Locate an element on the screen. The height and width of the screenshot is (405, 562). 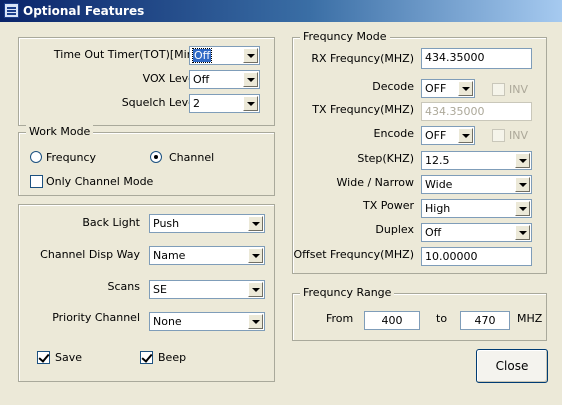
beep-checkbox is located at coordinates (146, 357).